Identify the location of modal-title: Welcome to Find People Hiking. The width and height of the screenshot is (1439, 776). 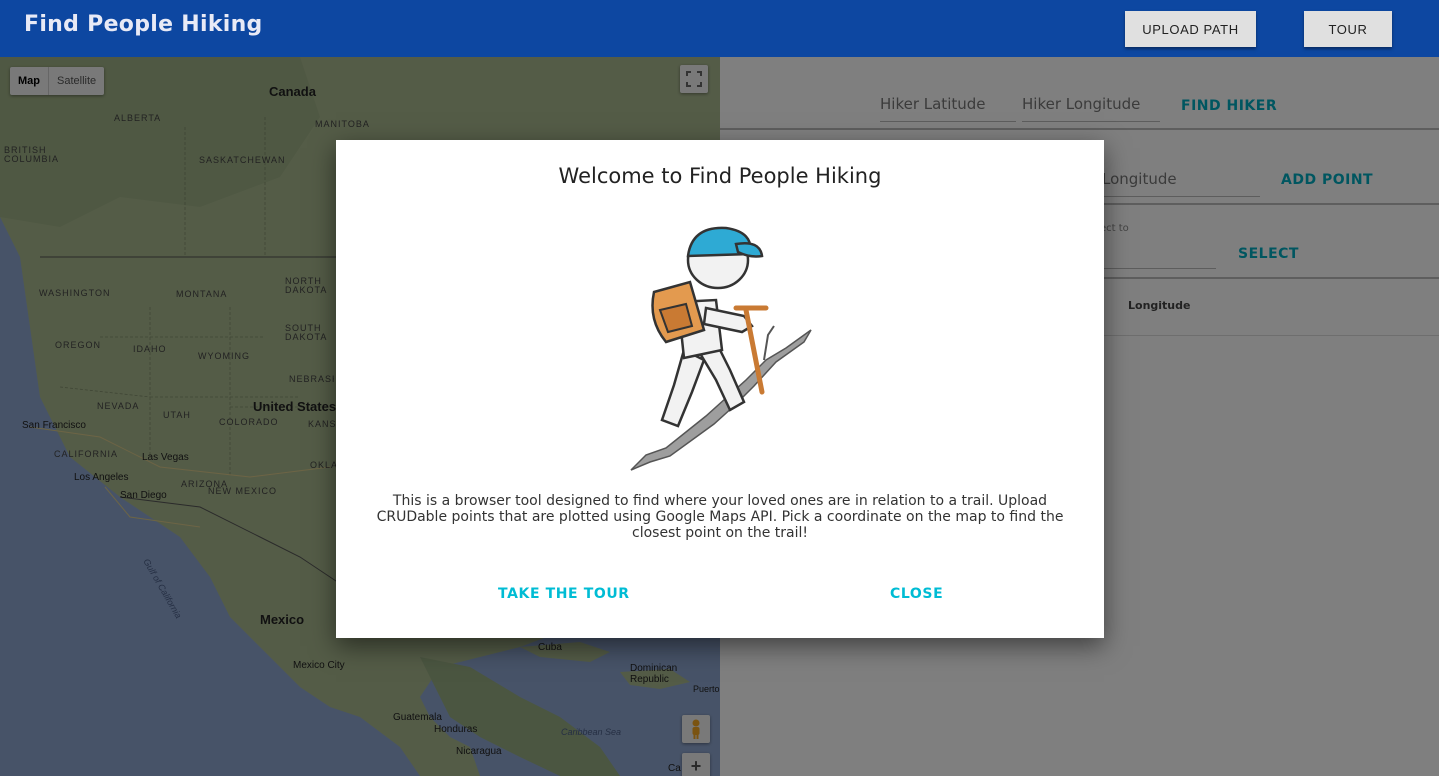
(720, 176).